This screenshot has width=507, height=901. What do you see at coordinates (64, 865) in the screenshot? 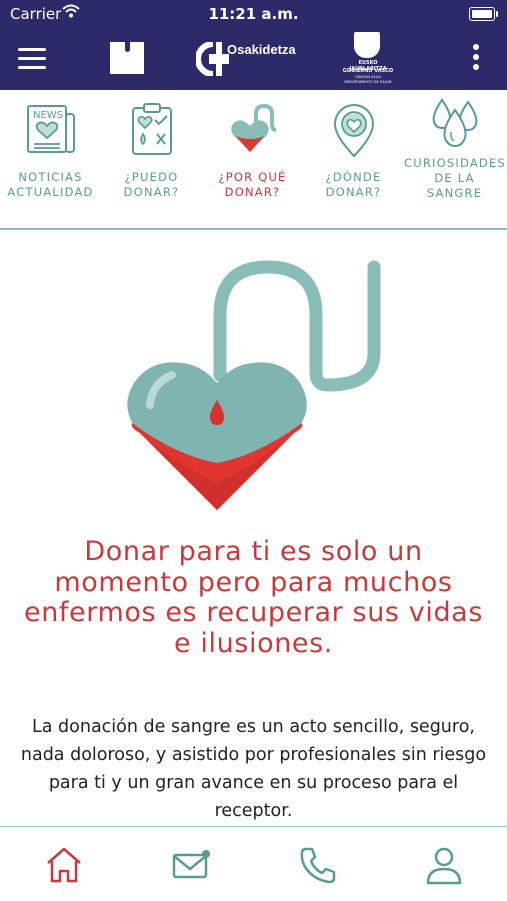
I see `home-icon` at bounding box center [64, 865].